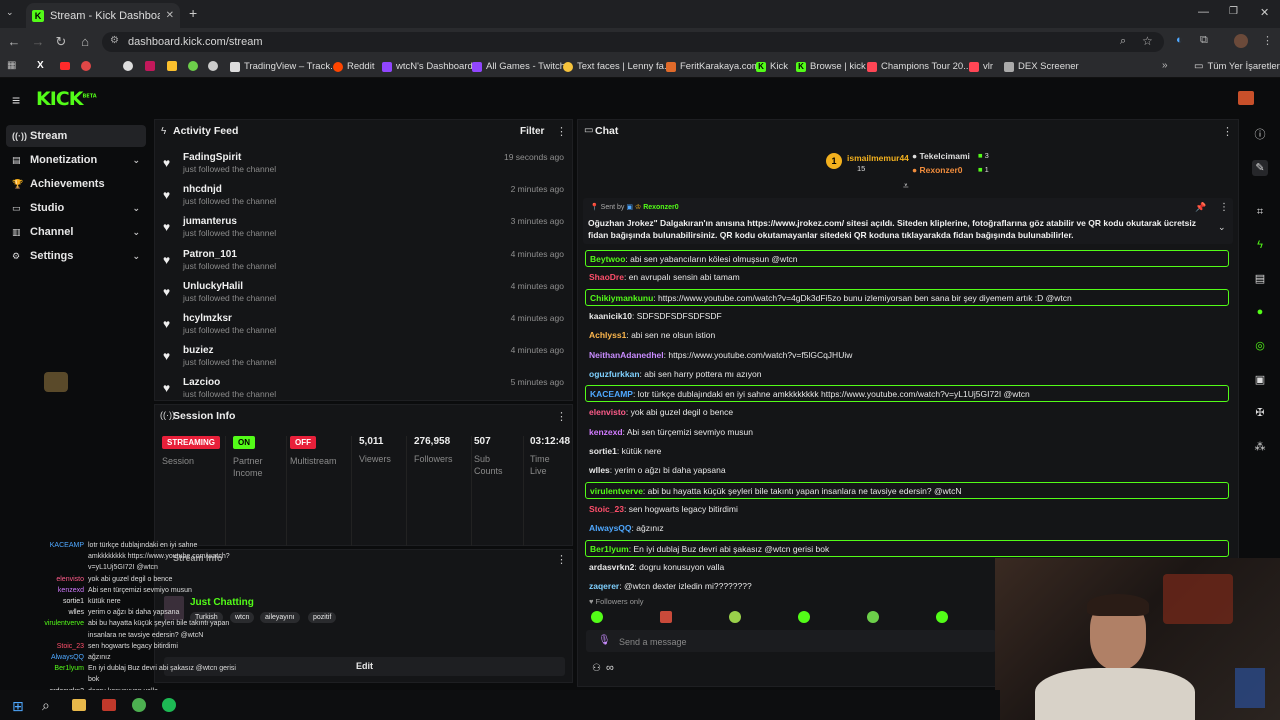  What do you see at coordinates (10, 12) in the screenshot?
I see `tab-search-icon: ⌄` at bounding box center [10, 12].